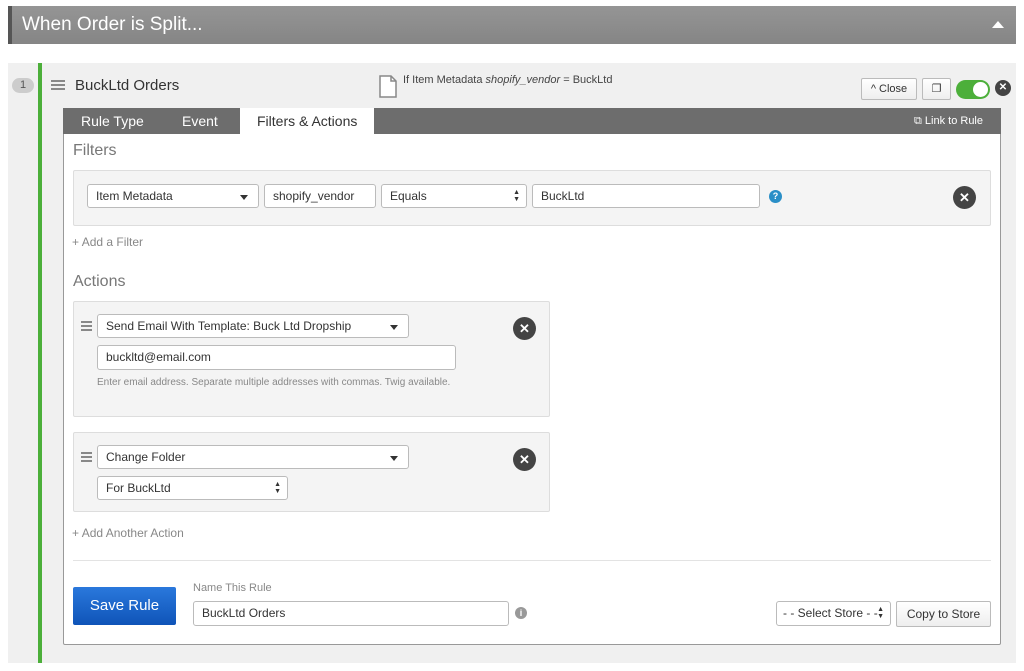 This screenshot has width=1024, height=671. What do you see at coordinates (200, 121) in the screenshot?
I see `tab-event: Event` at bounding box center [200, 121].